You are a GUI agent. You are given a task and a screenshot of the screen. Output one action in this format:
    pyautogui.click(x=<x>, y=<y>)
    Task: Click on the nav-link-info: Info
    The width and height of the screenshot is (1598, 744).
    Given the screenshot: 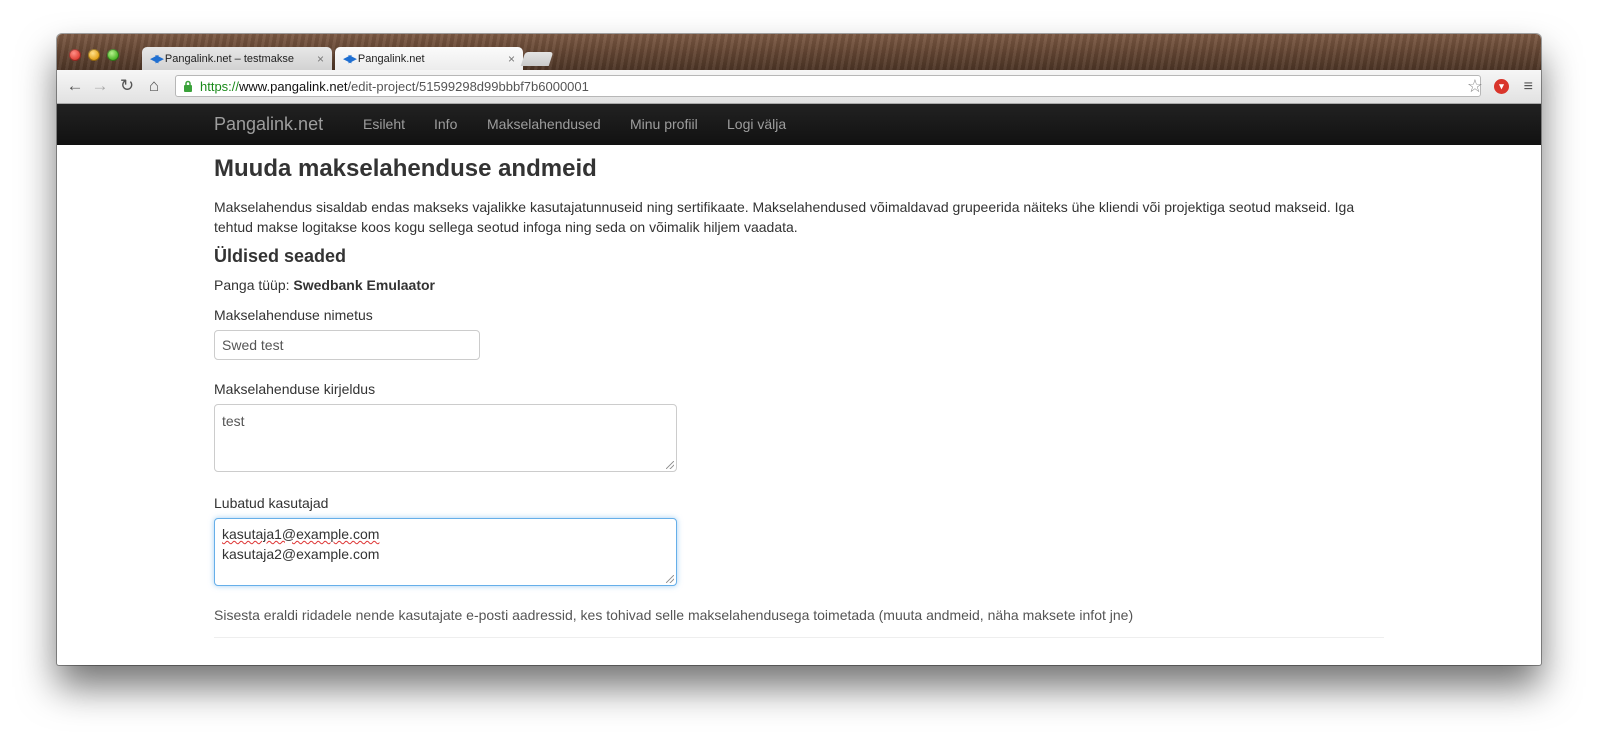 What is the action you would take?
    pyautogui.click(x=445, y=124)
    